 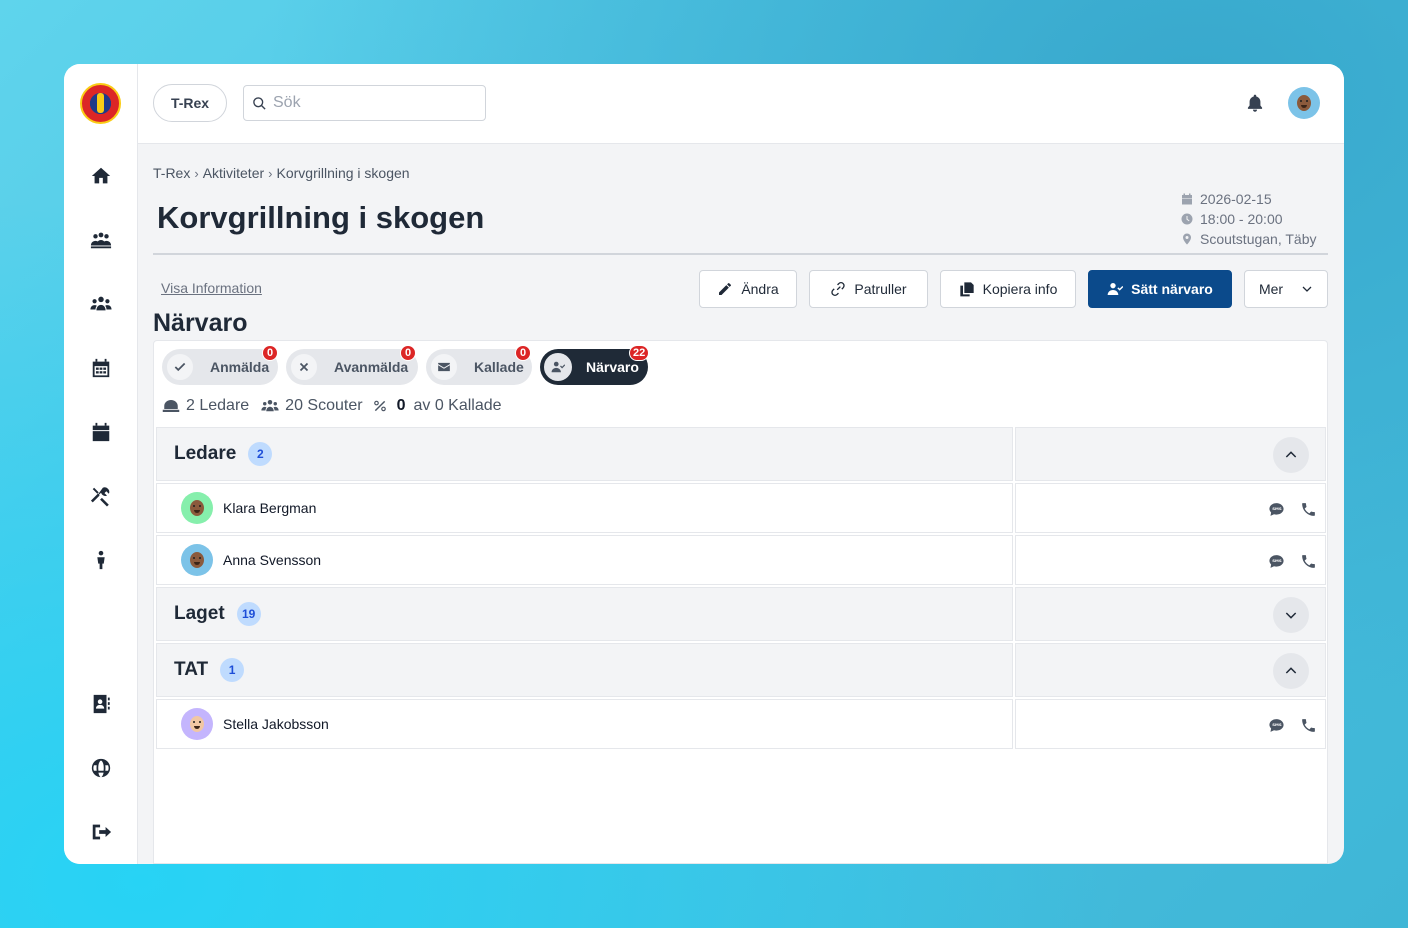 I want to click on group-count-badge: 2, so click(x=260, y=454).